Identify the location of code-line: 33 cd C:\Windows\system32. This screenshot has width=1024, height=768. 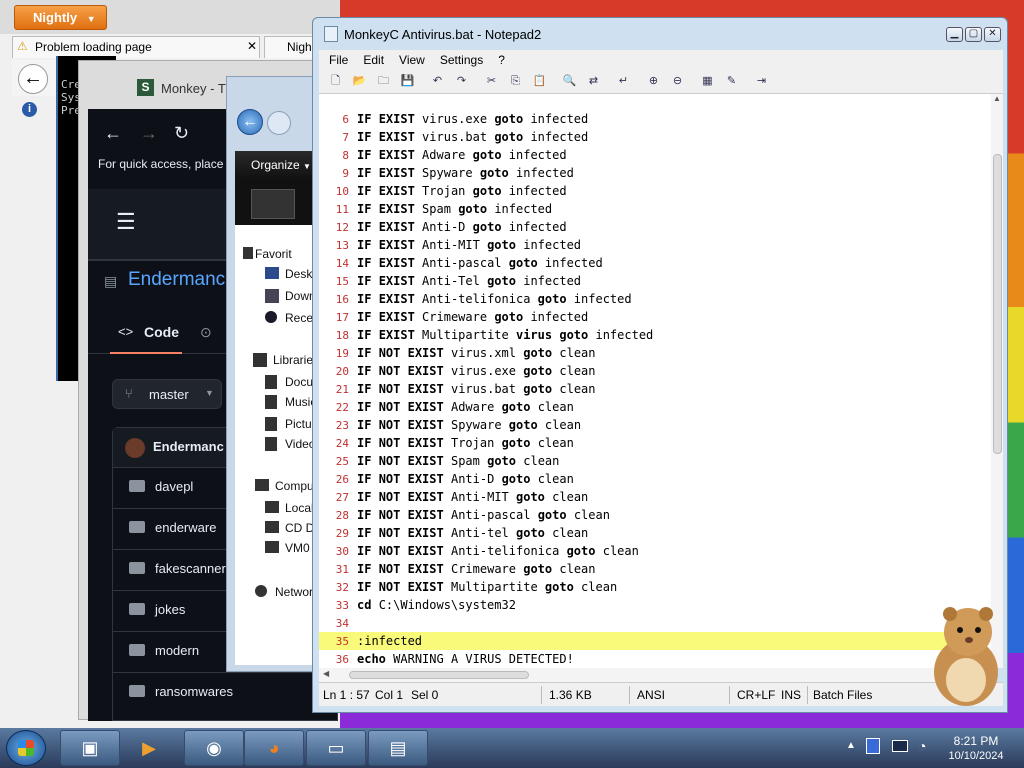
(652, 605).